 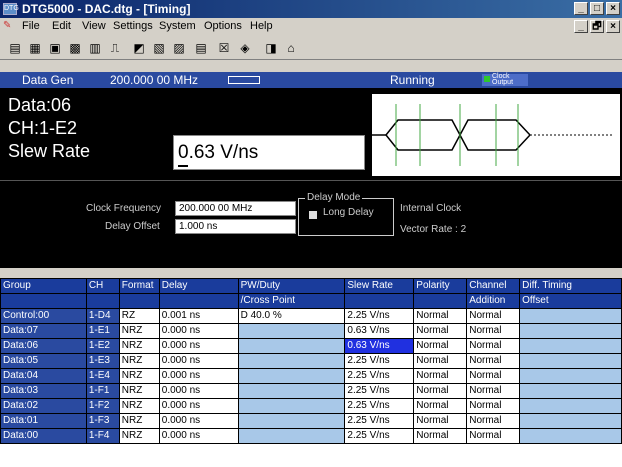 What do you see at coordinates (245, 48) in the screenshot?
I see `run-icon: ◈` at bounding box center [245, 48].